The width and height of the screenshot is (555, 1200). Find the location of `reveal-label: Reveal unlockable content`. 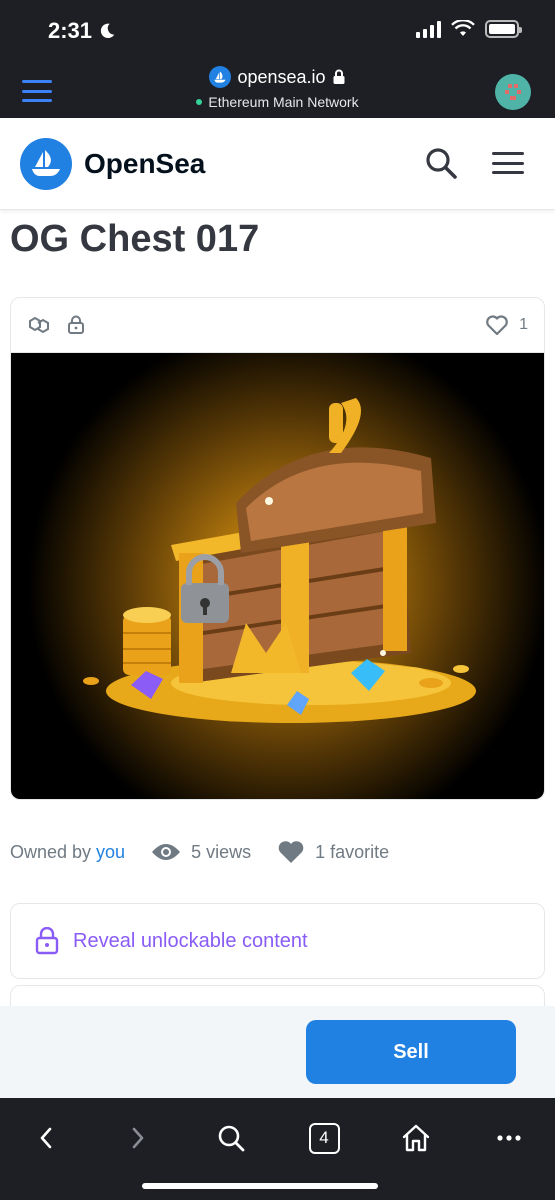

reveal-label: Reveal unlockable content is located at coordinates (190, 940).